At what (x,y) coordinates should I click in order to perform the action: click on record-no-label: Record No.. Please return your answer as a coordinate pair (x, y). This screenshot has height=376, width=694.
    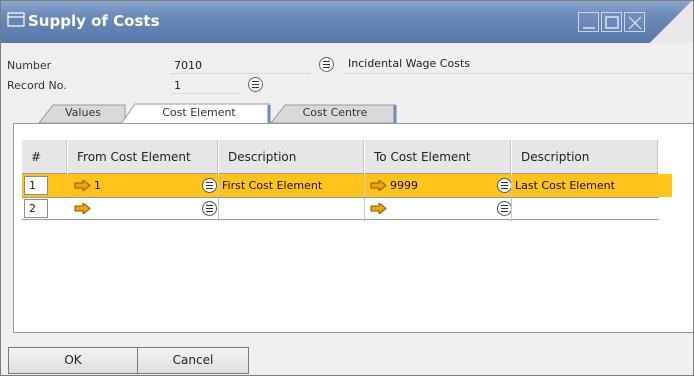
    Looking at the image, I should click on (37, 85).